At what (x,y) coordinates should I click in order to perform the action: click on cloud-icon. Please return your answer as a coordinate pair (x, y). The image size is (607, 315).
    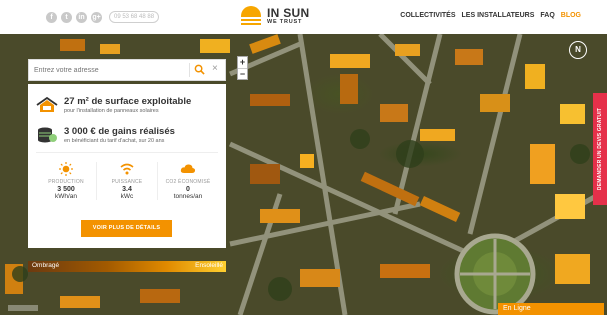
    Looking at the image, I should click on (188, 168).